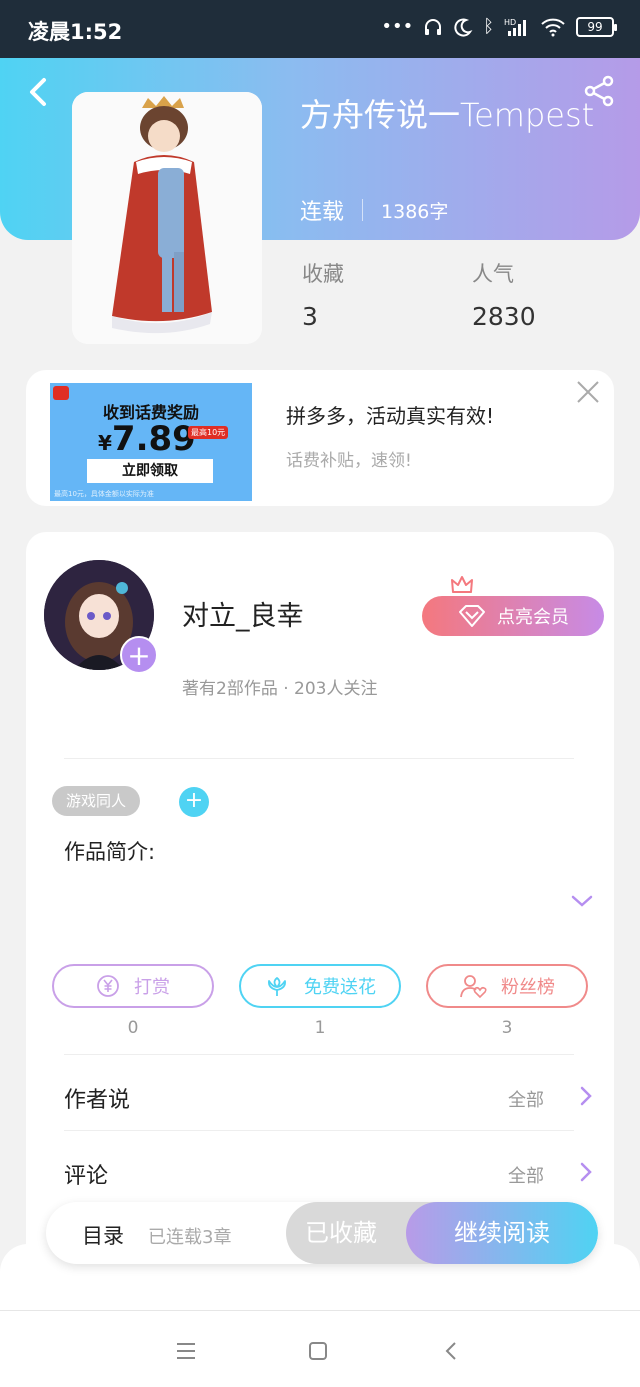 Image resolution: width=640 pixels, height=1387 pixels. Describe the element at coordinates (507, 1028) in the screenshot. I see `fan-count: 3` at that location.